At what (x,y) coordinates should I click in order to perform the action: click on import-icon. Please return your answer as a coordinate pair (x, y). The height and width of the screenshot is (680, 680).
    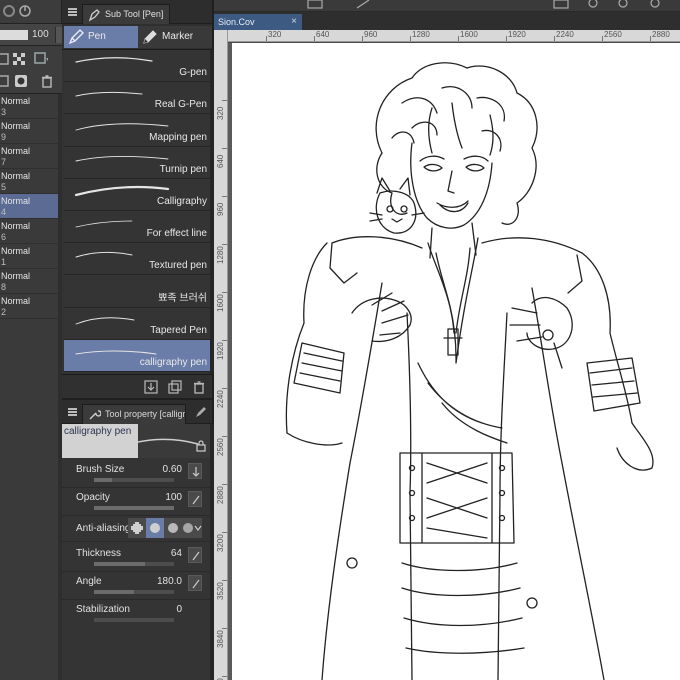
    Looking at the image, I should click on (151, 387).